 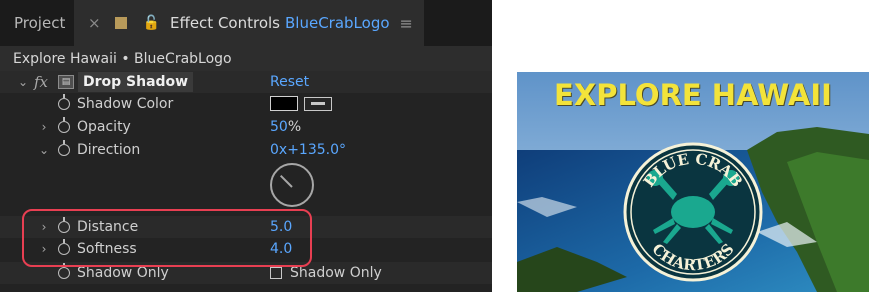 What do you see at coordinates (109, 150) in the screenshot?
I see `property-label-direction: Direction` at bounding box center [109, 150].